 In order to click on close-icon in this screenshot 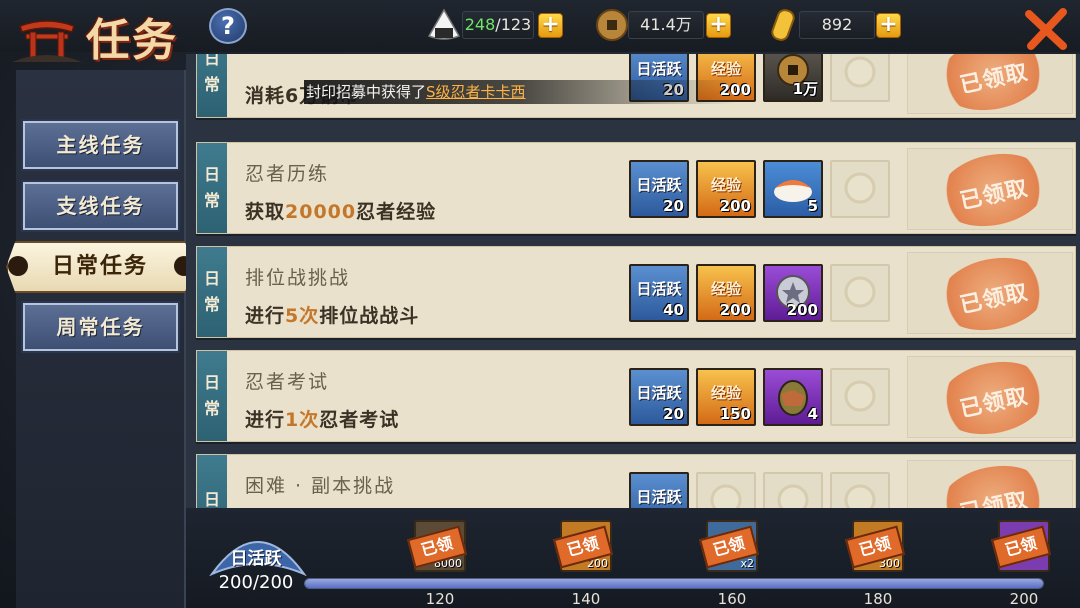, I will do `click(1046, 29)`.